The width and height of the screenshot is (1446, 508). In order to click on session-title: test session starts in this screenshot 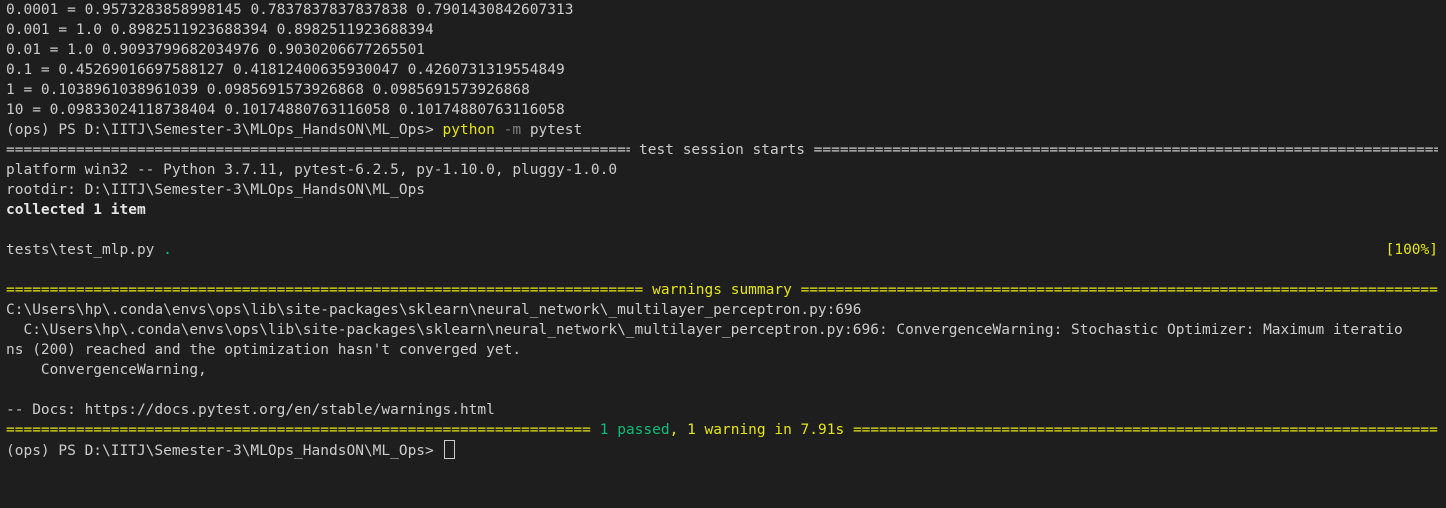, I will do `click(722, 150)`.